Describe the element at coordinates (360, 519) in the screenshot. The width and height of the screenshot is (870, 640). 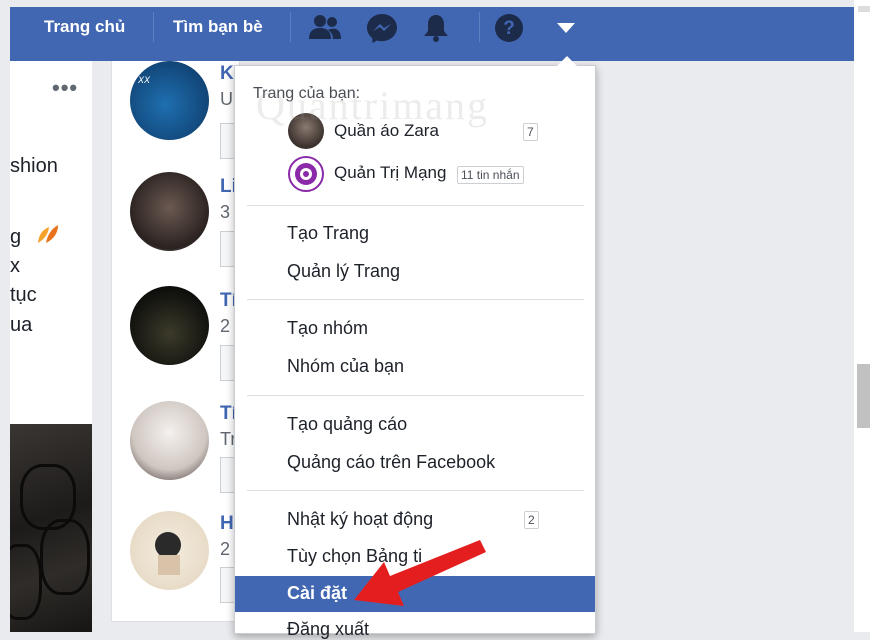
I see `activity-log-item: Nhật ký hoạt động` at that location.